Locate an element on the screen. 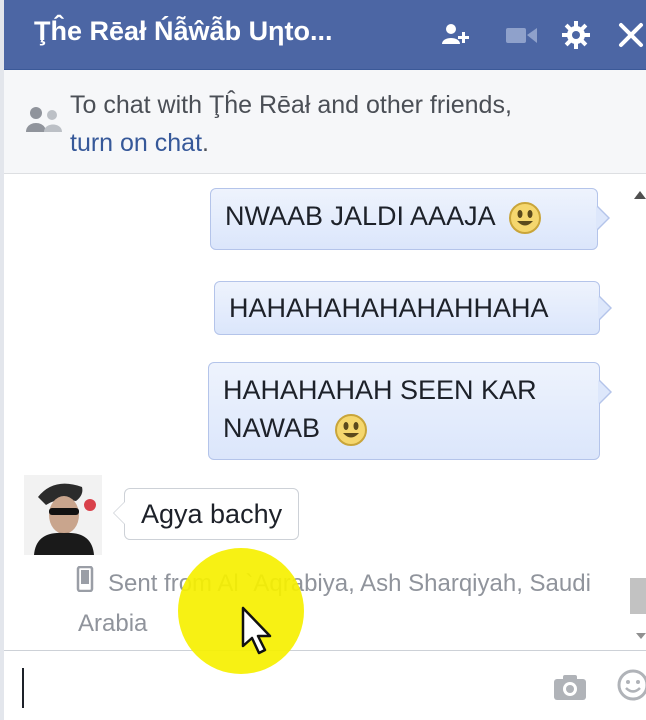  mouse-cursor-icon is located at coordinates (257, 633).